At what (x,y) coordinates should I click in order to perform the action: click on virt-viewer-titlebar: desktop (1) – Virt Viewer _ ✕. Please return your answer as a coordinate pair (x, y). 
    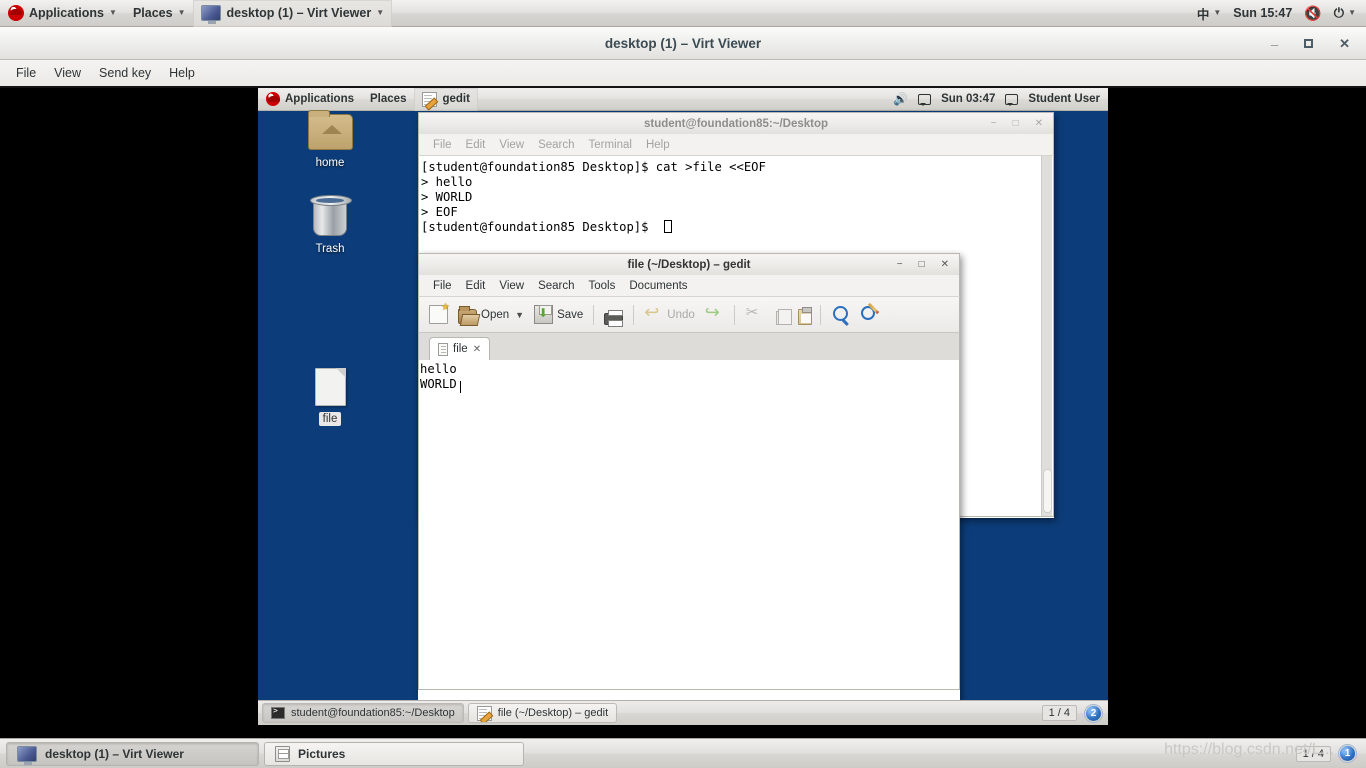
    Looking at the image, I should click on (683, 43).